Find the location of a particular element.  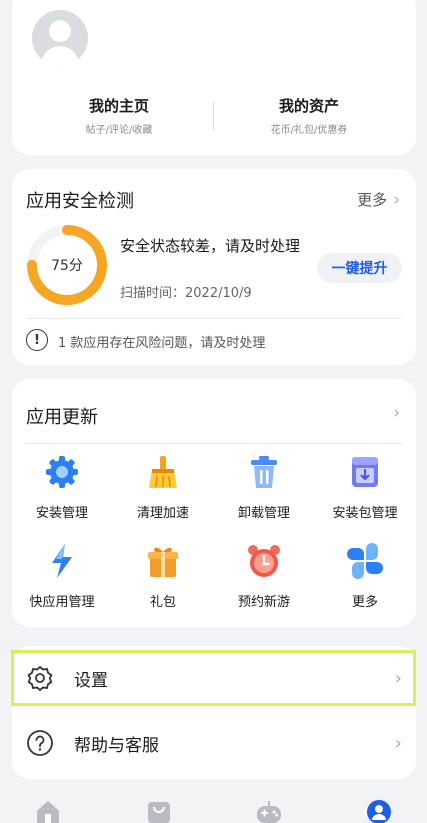

clean-speedup-item: 清理加速 is located at coordinates (163, 487).